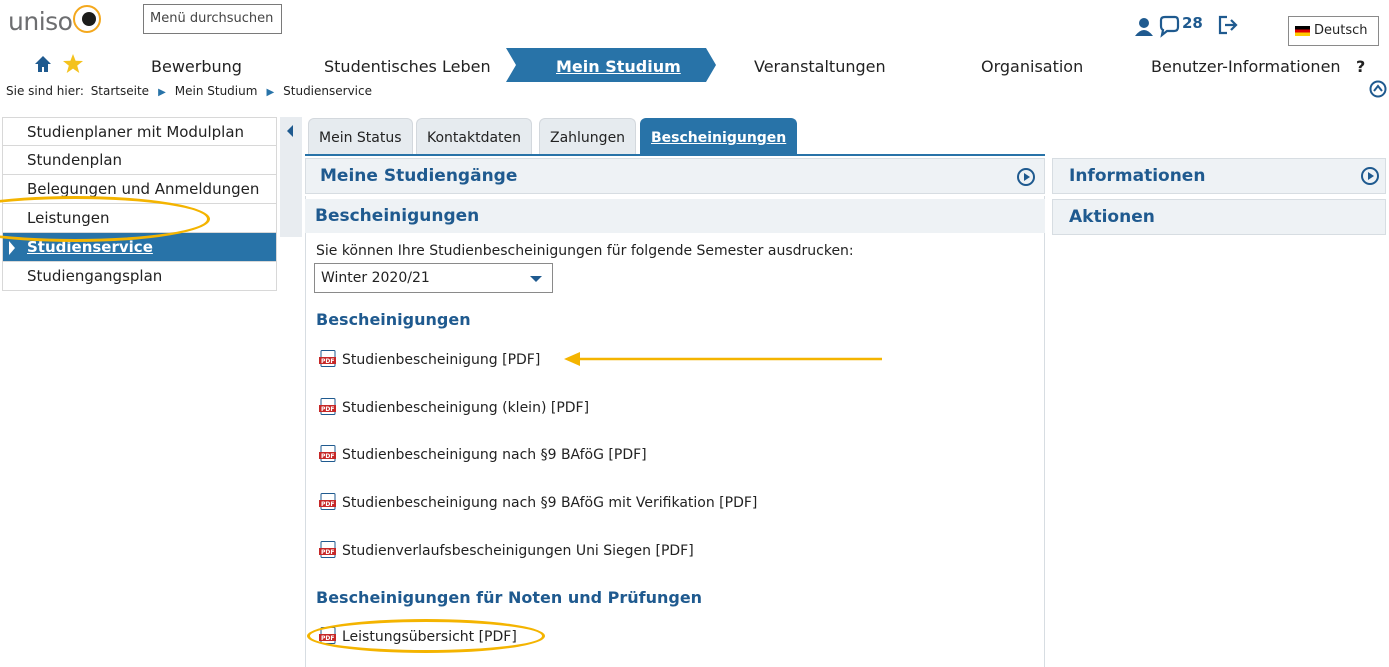  I want to click on breadcrumb-studienservice: Studienservice, so click(327, 91).